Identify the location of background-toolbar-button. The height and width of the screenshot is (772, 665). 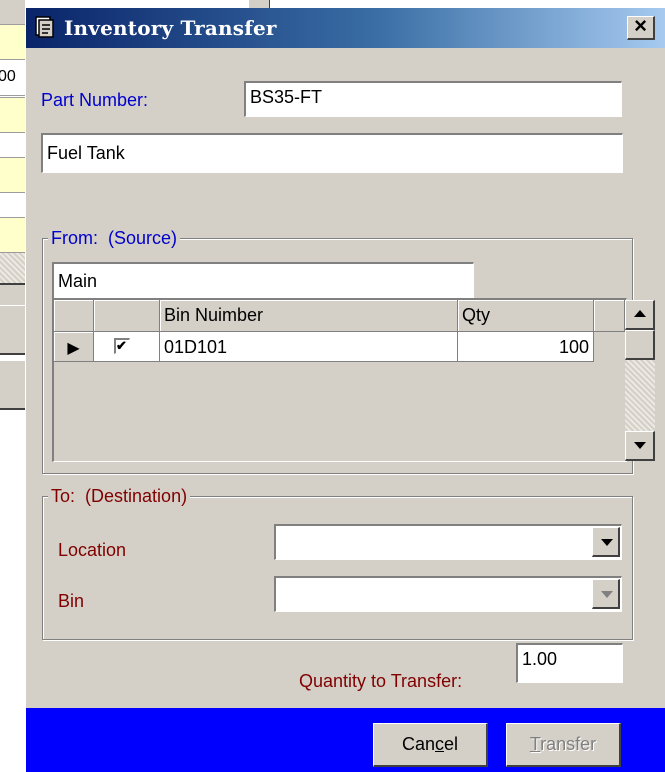
(259, 4).